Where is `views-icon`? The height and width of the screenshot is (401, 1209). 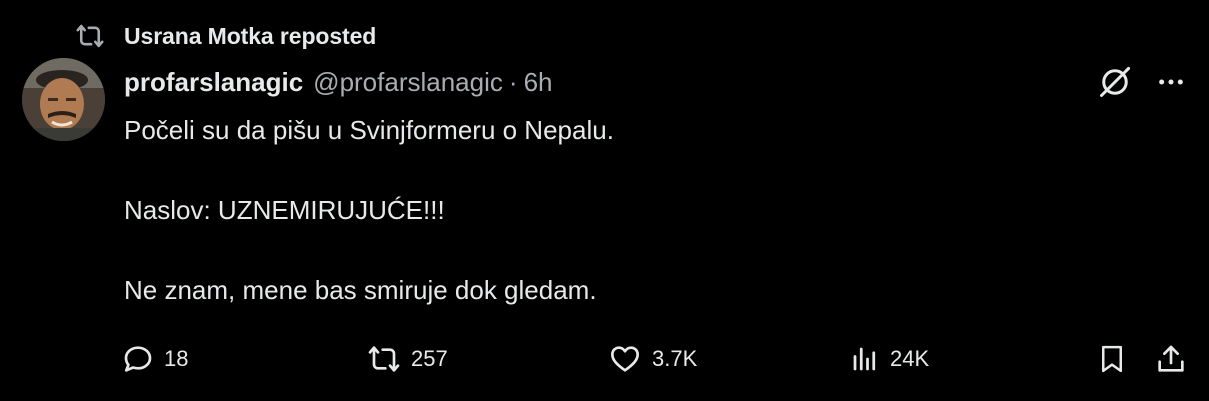
views-icon is located at coordinates (865, 359).